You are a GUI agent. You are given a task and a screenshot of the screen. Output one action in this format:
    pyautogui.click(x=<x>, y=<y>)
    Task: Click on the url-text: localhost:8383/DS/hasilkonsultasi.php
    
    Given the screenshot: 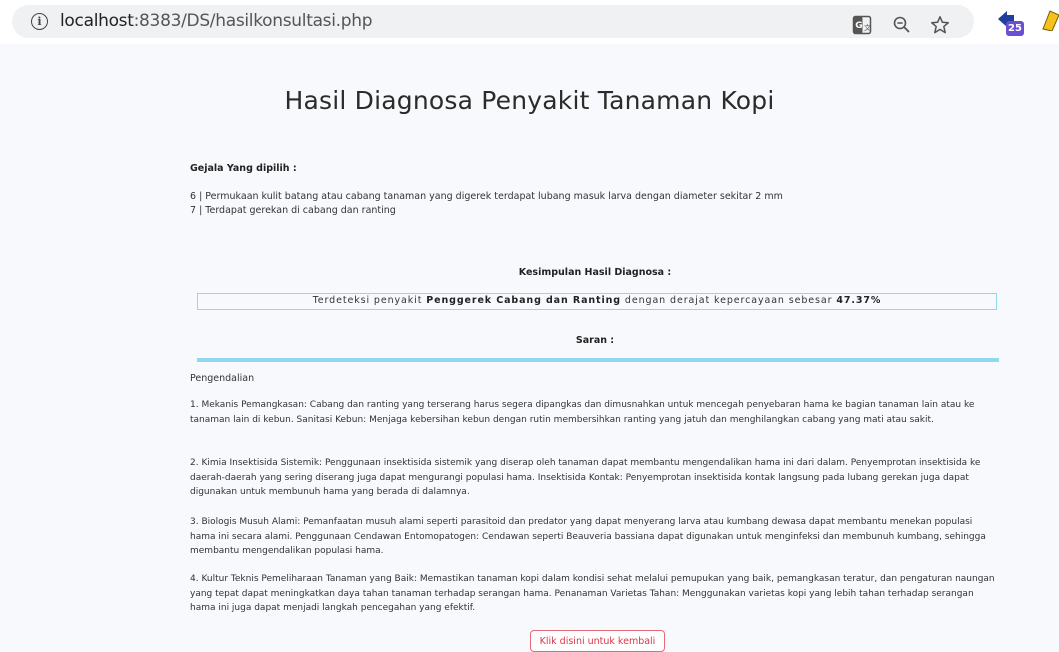 What is the action you would take?
    pyautogui.click(x=216, y=21)
    